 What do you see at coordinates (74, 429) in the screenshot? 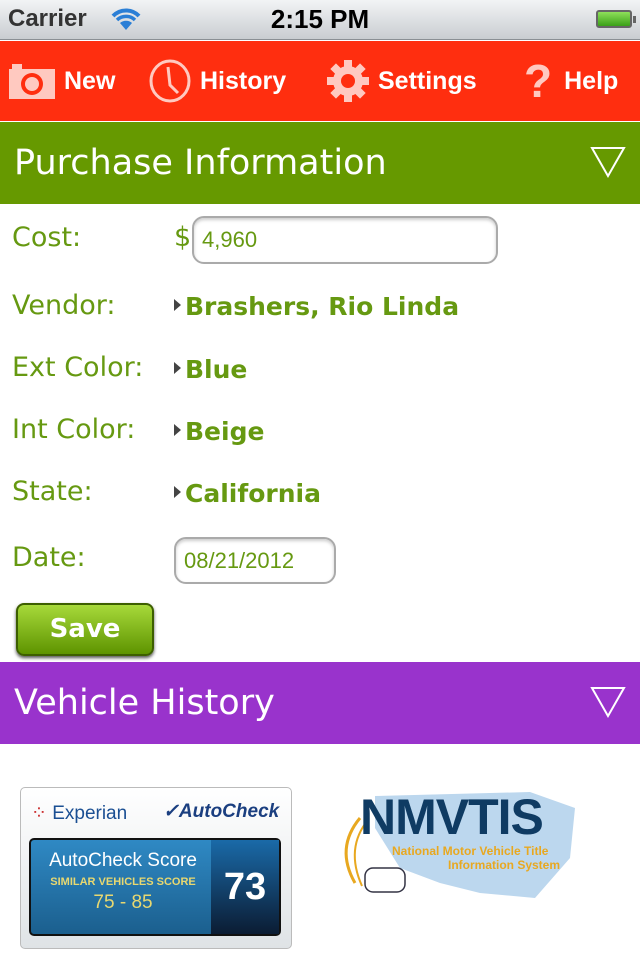
I see `int-color-label: Int Color:` at bounding box center [74, 429].